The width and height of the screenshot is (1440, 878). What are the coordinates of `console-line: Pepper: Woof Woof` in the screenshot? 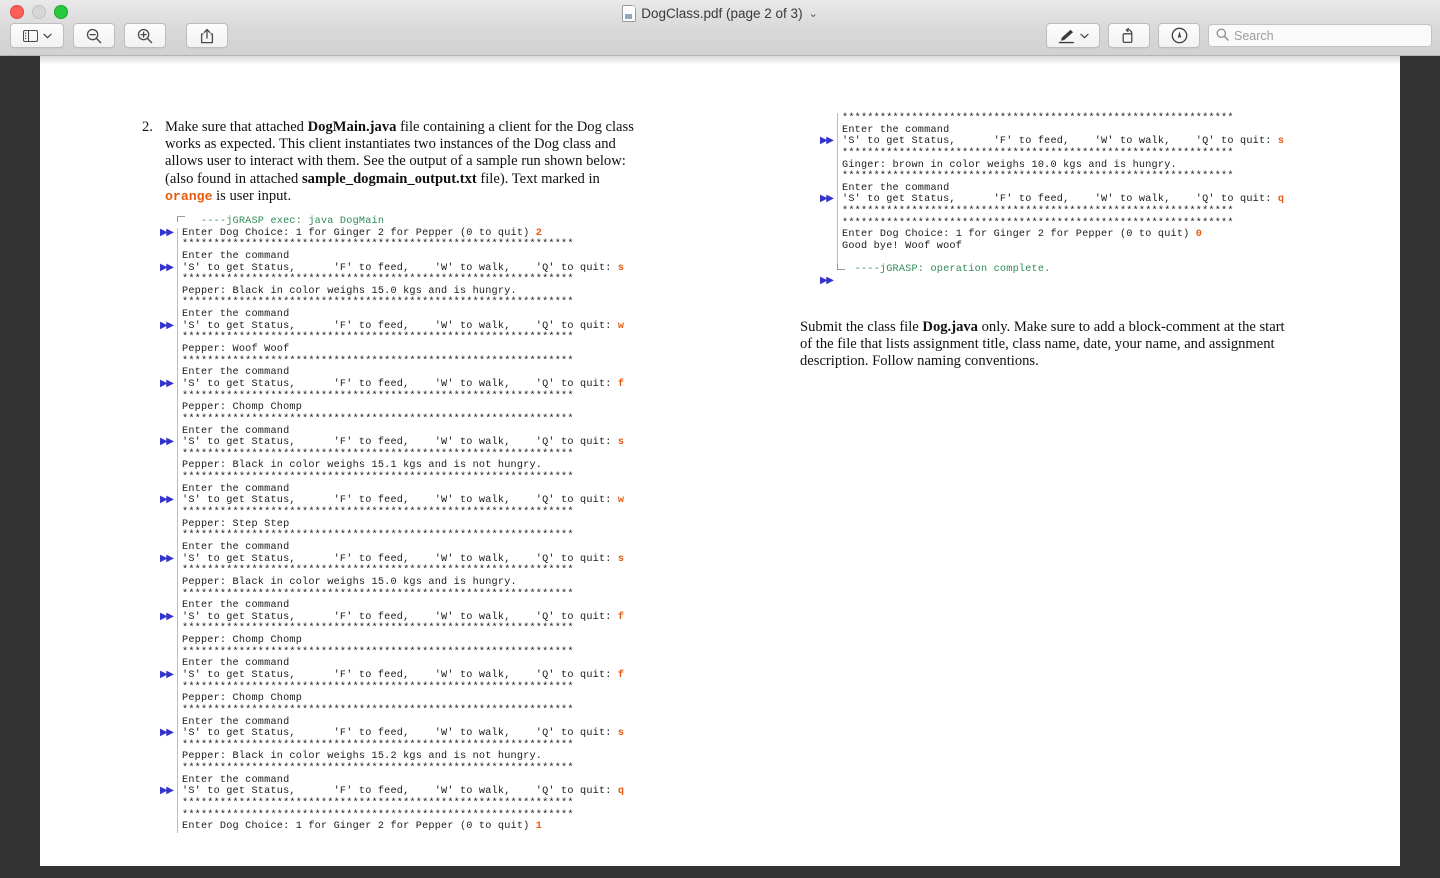 It's located at (382, 350).